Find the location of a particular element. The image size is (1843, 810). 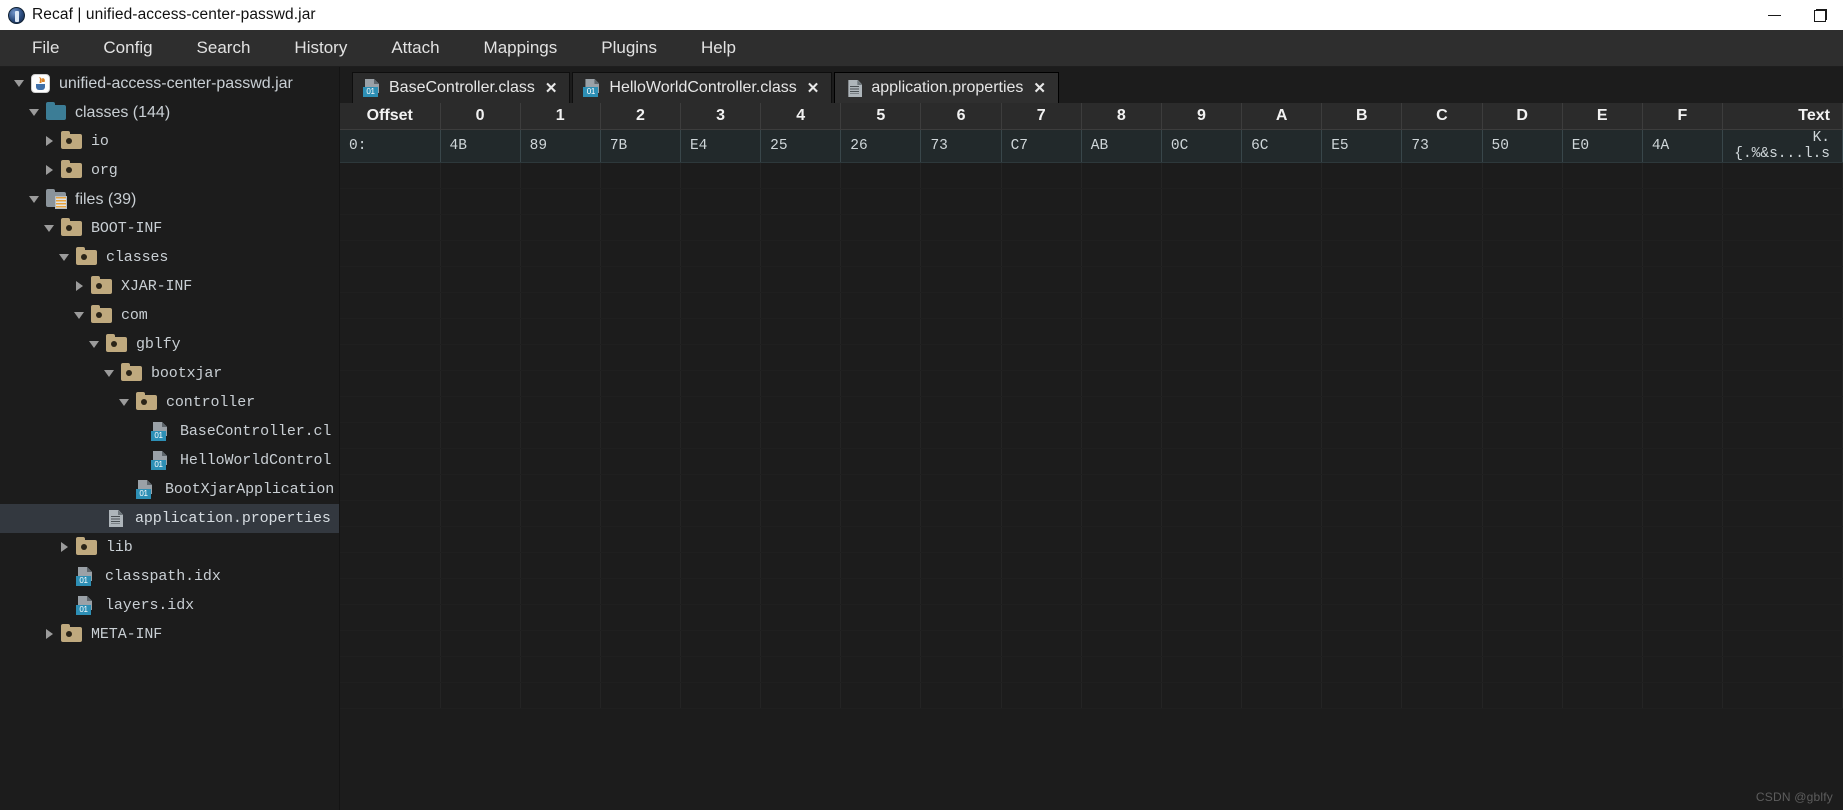

tree-item-xjar-inf: XJAR-INF is located at coordinates (169, 286).